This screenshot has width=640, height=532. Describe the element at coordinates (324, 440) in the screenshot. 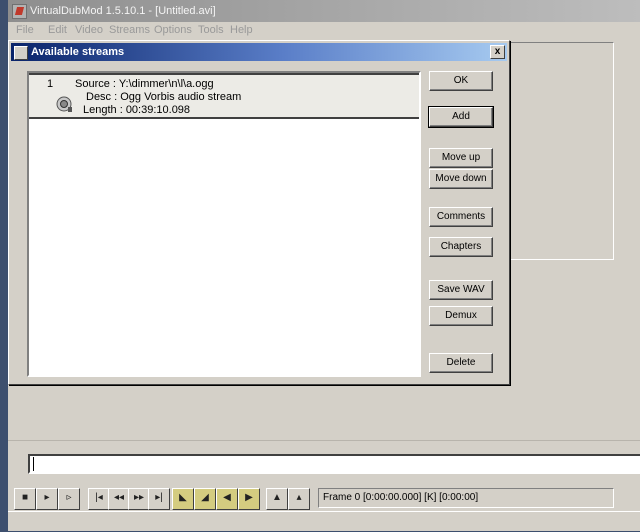

I see `separator` at that location.